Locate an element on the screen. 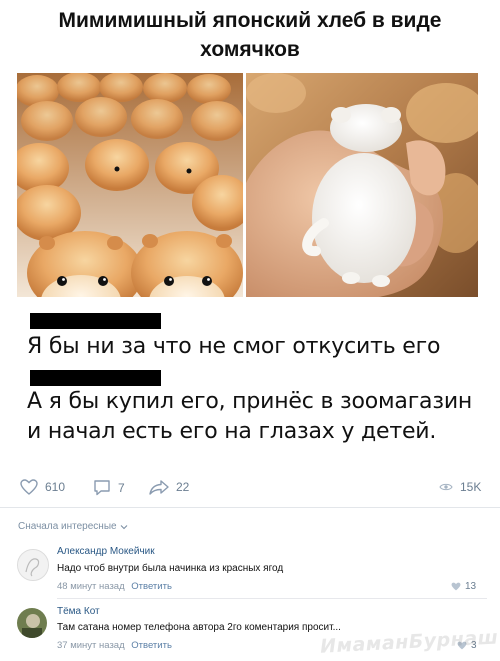  like-button: 610 is located at coordinates (42, 487).